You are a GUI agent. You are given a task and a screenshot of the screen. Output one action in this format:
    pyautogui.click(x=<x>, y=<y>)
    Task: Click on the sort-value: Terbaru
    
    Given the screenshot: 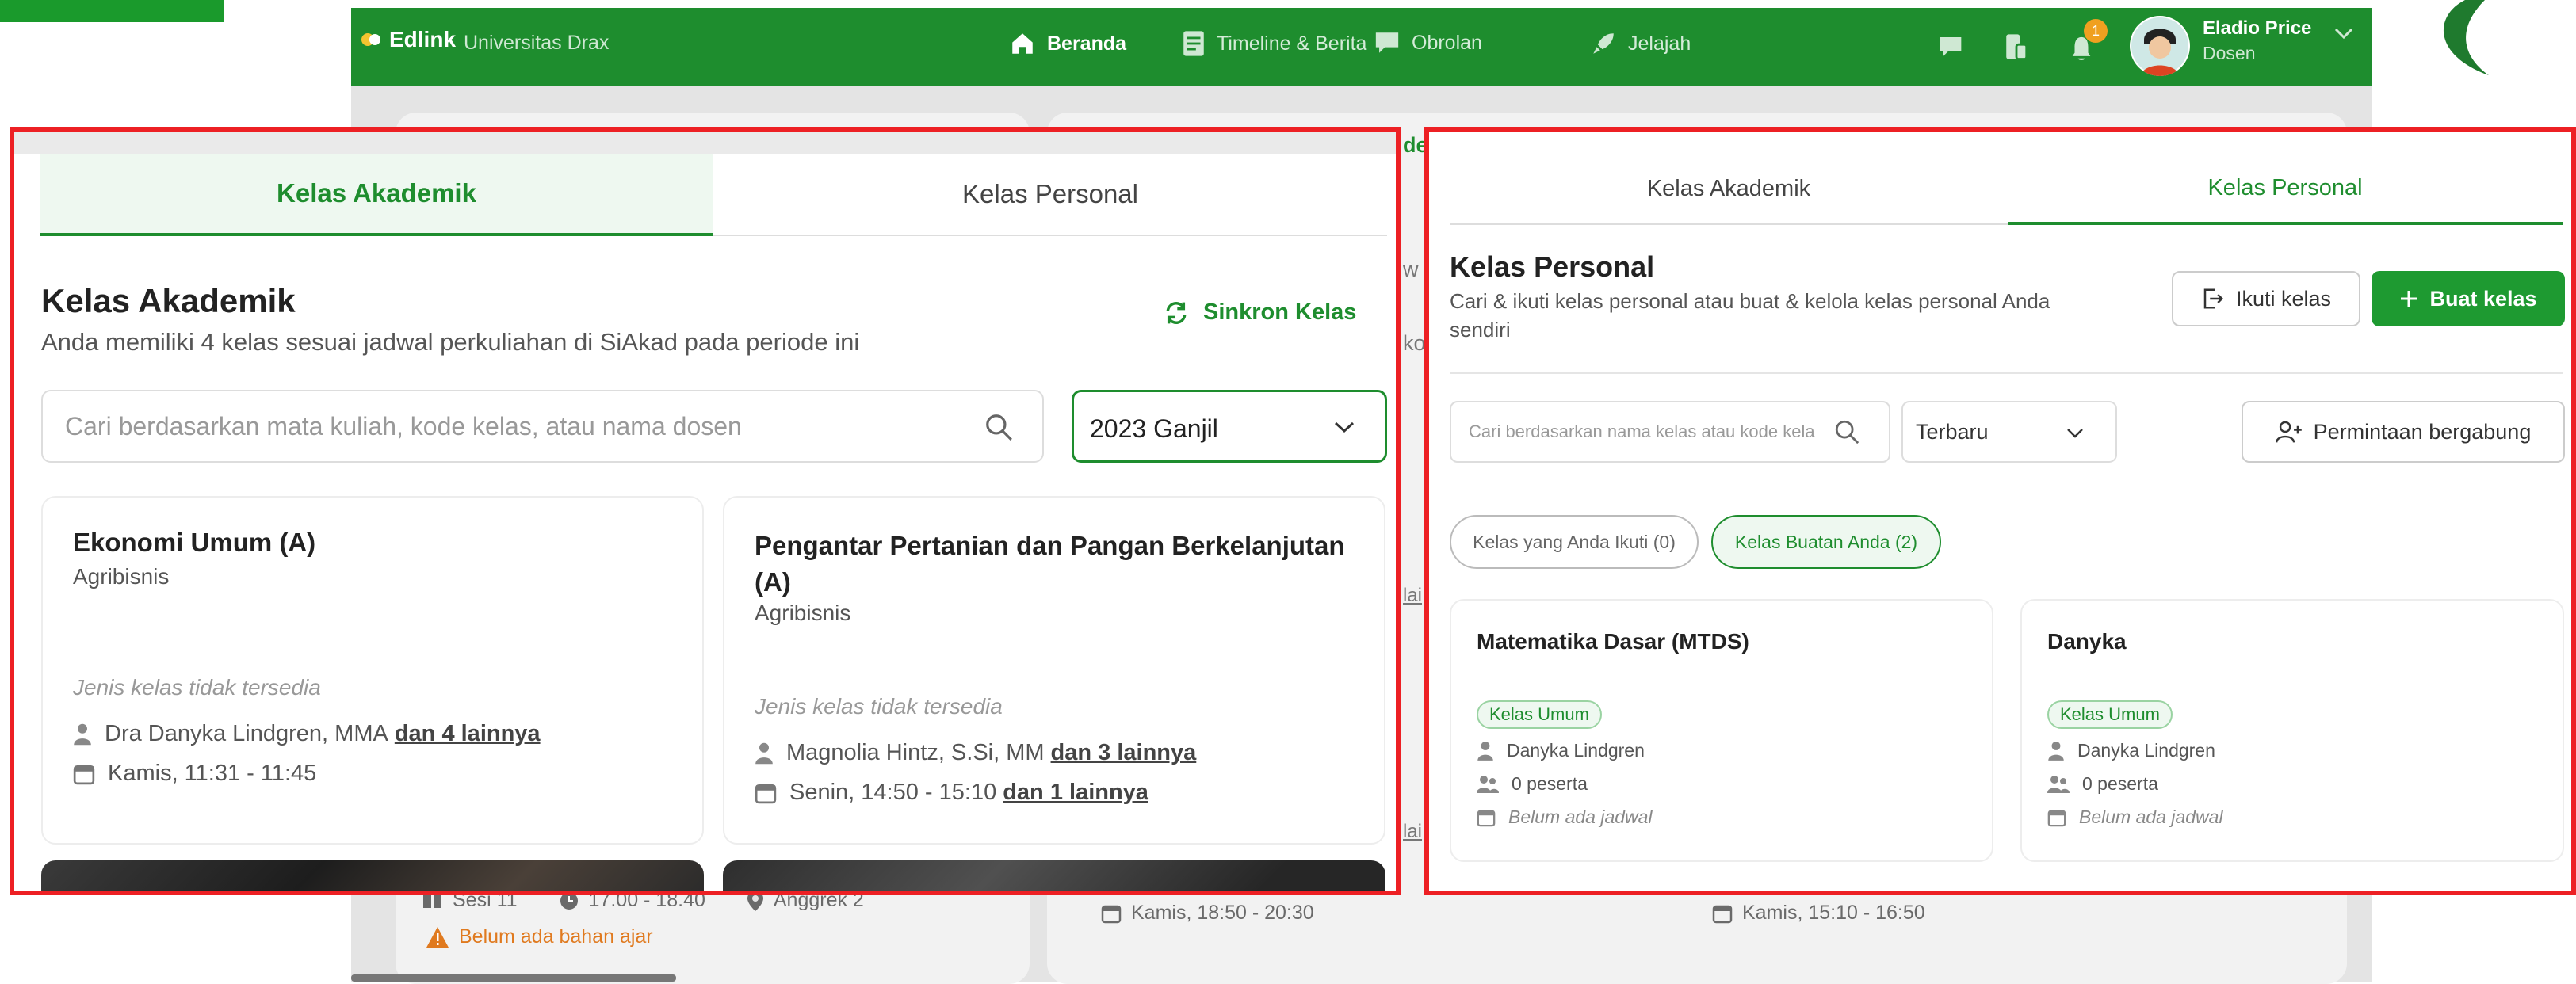 What is the action you would take?
    pyautogui.click(x=1952, y=432)
    